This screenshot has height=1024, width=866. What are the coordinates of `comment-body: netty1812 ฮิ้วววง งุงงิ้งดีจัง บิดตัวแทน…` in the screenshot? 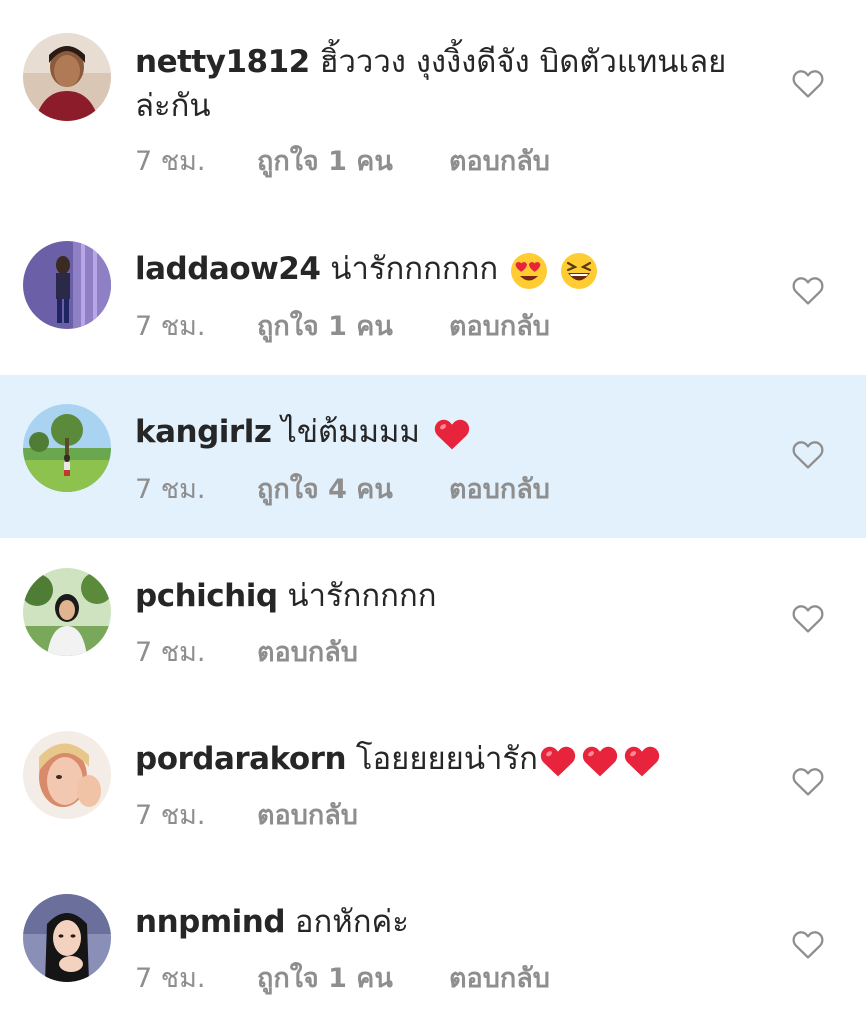 It's located at (445, 84).